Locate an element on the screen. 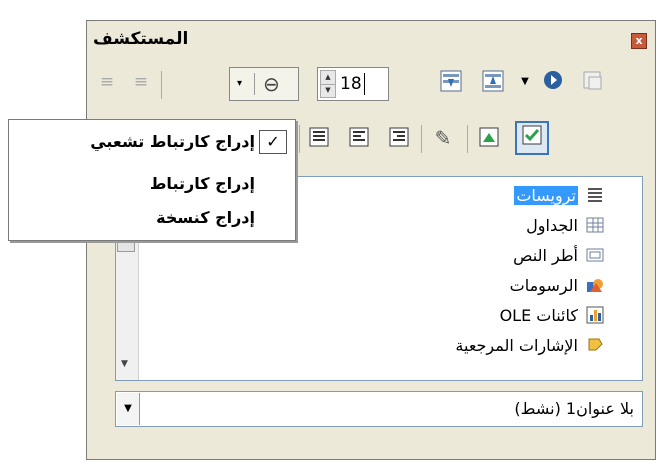  update-icon is located at coordinates (593, 83).